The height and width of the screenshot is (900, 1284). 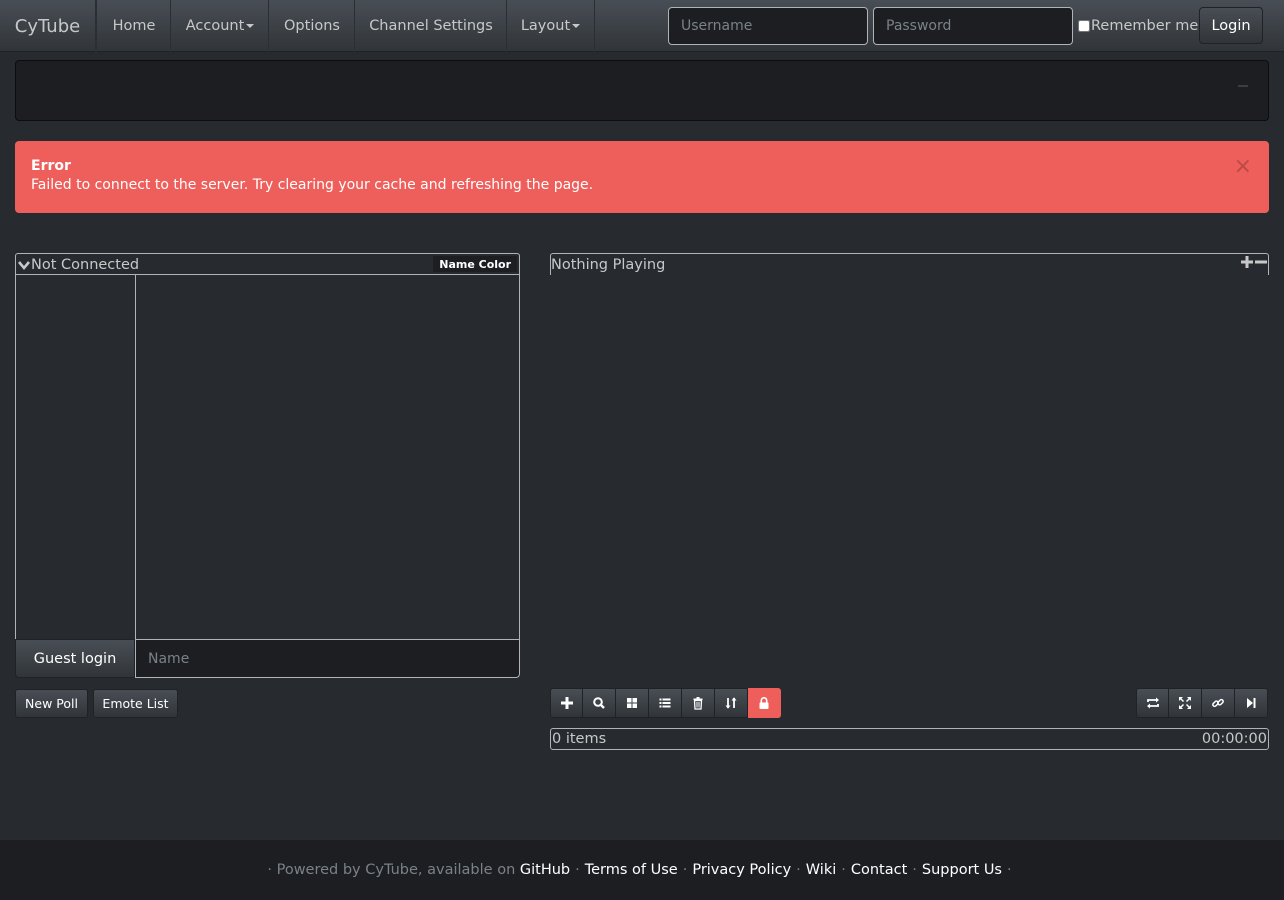 I want to click on message-buffer, so click(x=327, y=457).